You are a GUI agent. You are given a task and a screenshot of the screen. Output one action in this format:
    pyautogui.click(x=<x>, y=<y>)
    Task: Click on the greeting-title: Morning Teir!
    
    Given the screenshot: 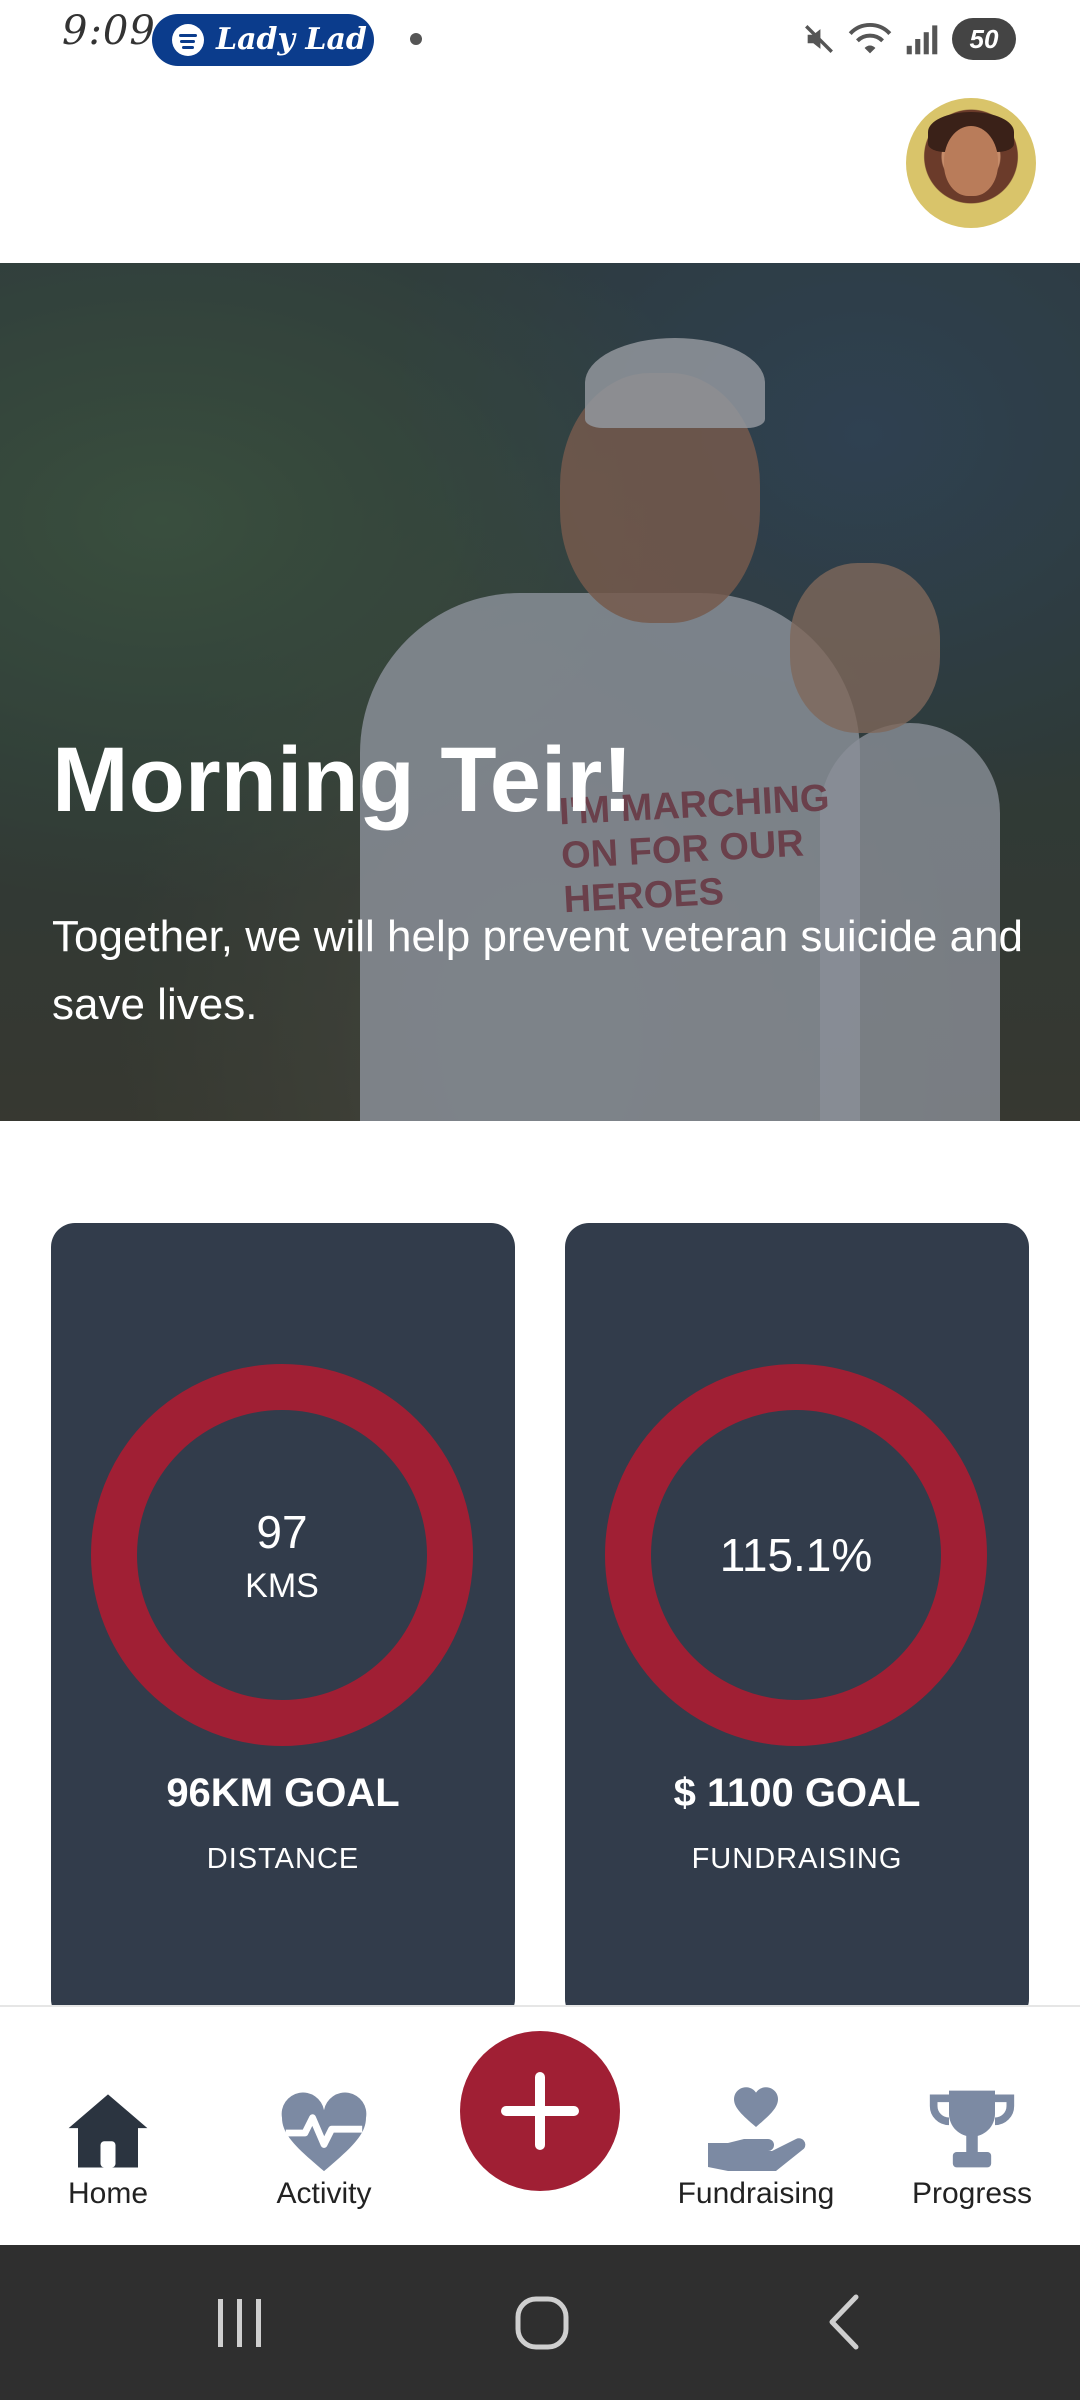 What is the action you would take?
    pyautogui.click(x=342, y=780)
    